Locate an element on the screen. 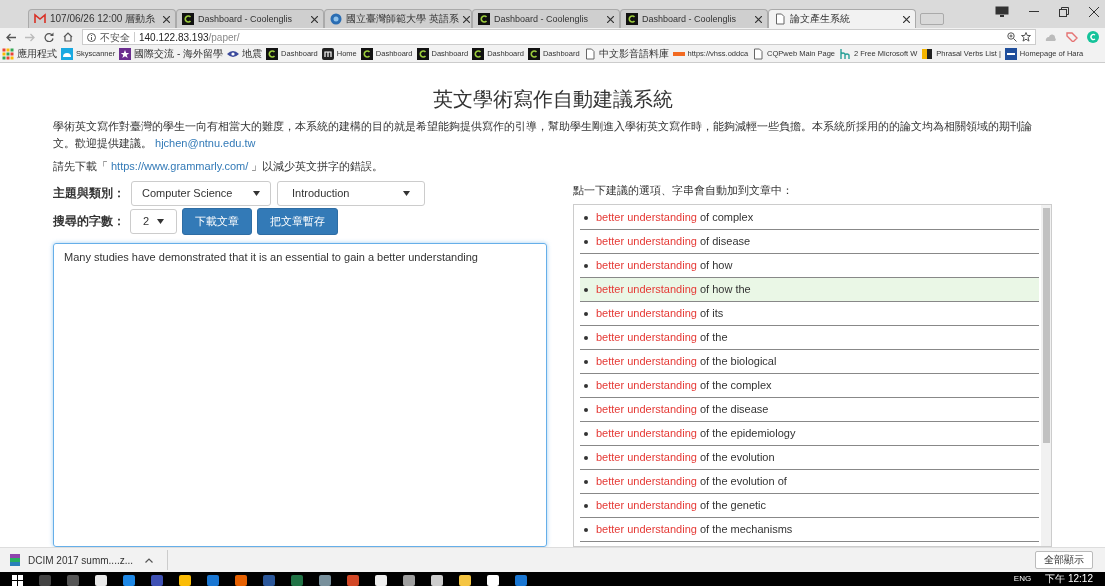  archive-icon is located at coordinates (15, 560).